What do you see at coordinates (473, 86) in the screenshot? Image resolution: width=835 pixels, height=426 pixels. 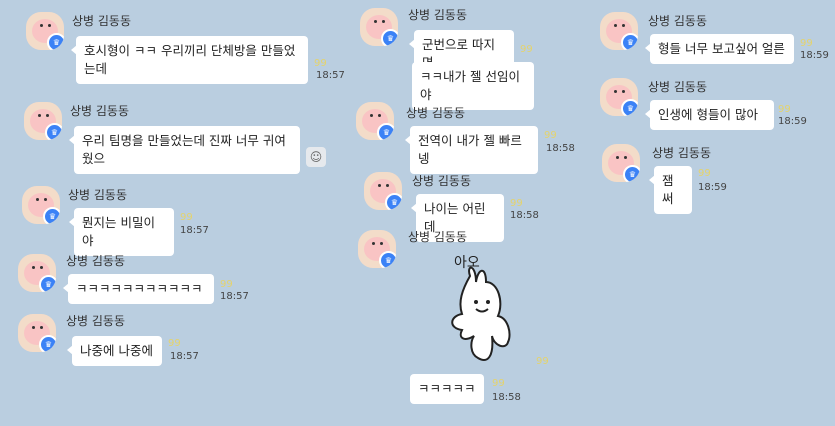 I see `message-bubble: ㅋㅋ내가 젤 선임이야` at bounding box center [473, 86].